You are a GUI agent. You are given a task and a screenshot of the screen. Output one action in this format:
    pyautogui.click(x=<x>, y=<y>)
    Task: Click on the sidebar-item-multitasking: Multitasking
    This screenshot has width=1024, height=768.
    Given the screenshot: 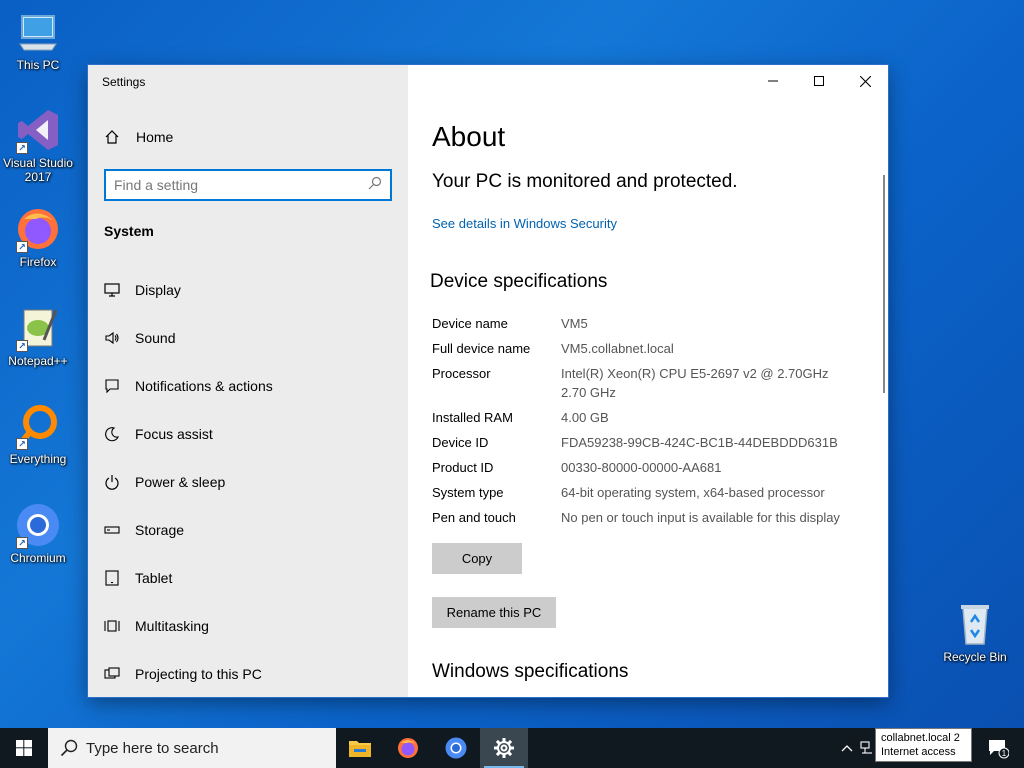 What is the action you would take?
    pyautogui.click(x=248, y=626)
    